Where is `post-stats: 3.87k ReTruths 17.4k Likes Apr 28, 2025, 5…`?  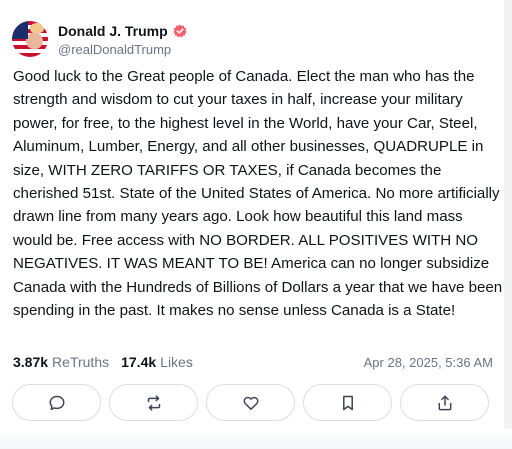
post-stats: 3.87k ReTruths 17.4k Likes Apr 28, 2025, 5… is located at coordinates (253, 362).